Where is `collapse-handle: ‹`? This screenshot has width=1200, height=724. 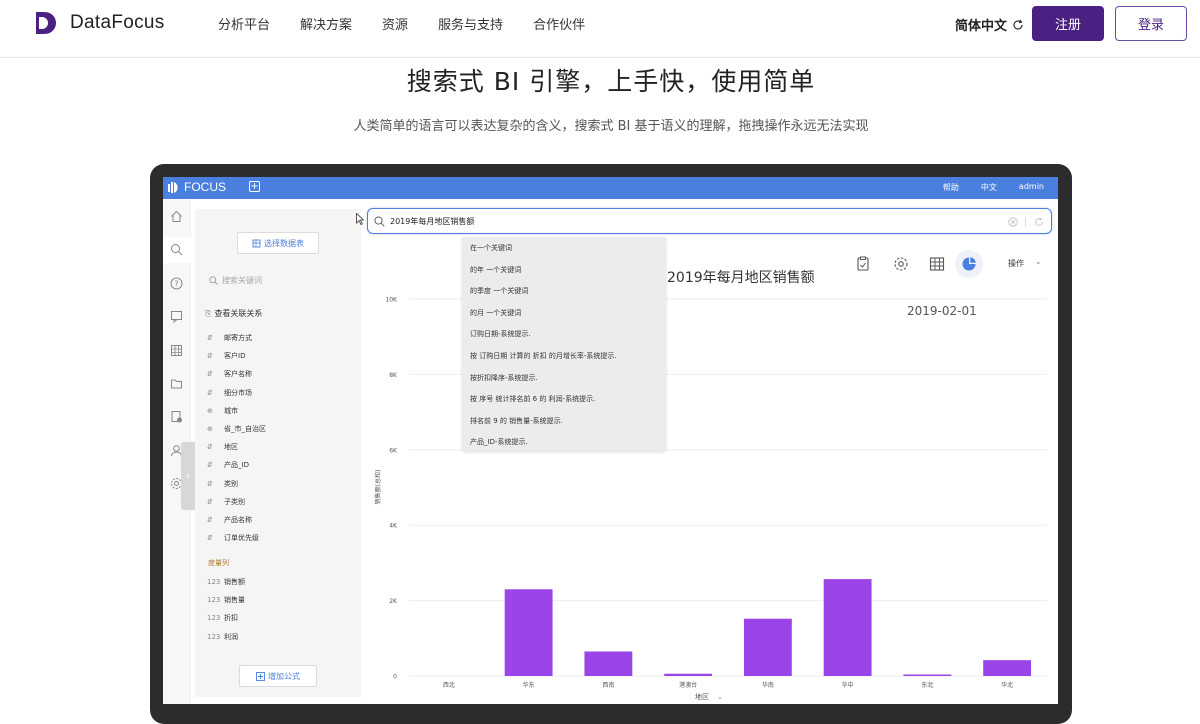 collapse-handle: ‹ is located at coordinates (188, 476).